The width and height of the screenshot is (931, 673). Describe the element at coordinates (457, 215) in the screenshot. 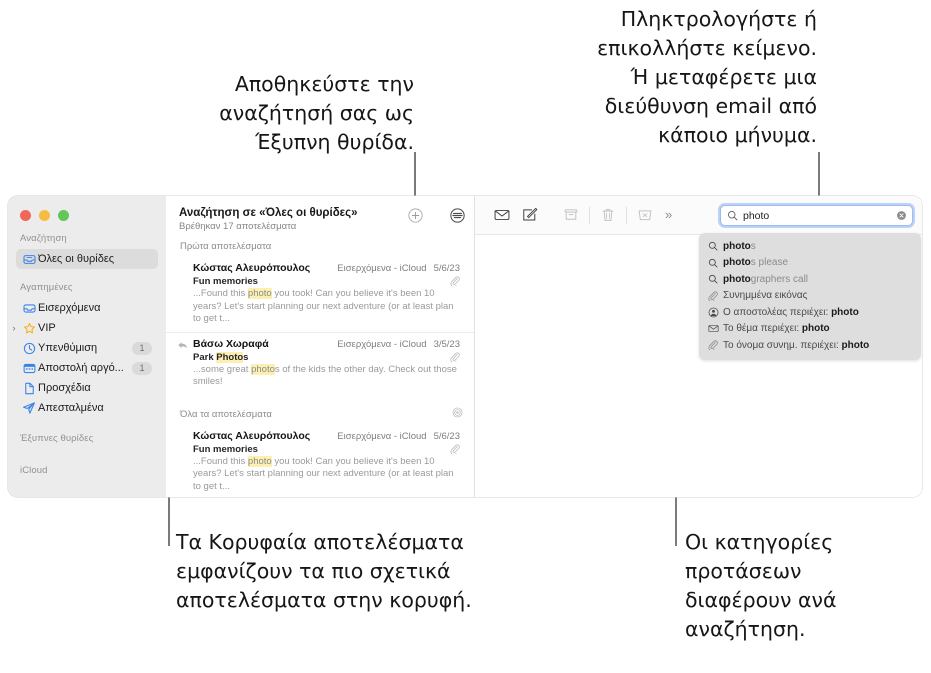

I see `filter-icon` at that location.